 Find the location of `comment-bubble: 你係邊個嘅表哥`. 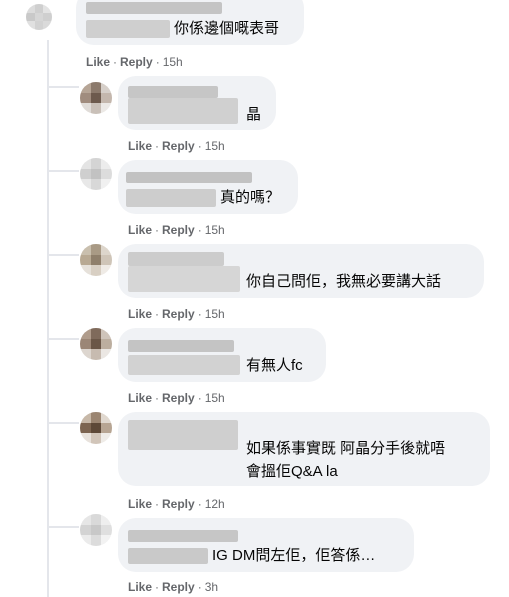

comment-bubble: 你係邊個嘅表哥 is located at coordinates (190, 22).